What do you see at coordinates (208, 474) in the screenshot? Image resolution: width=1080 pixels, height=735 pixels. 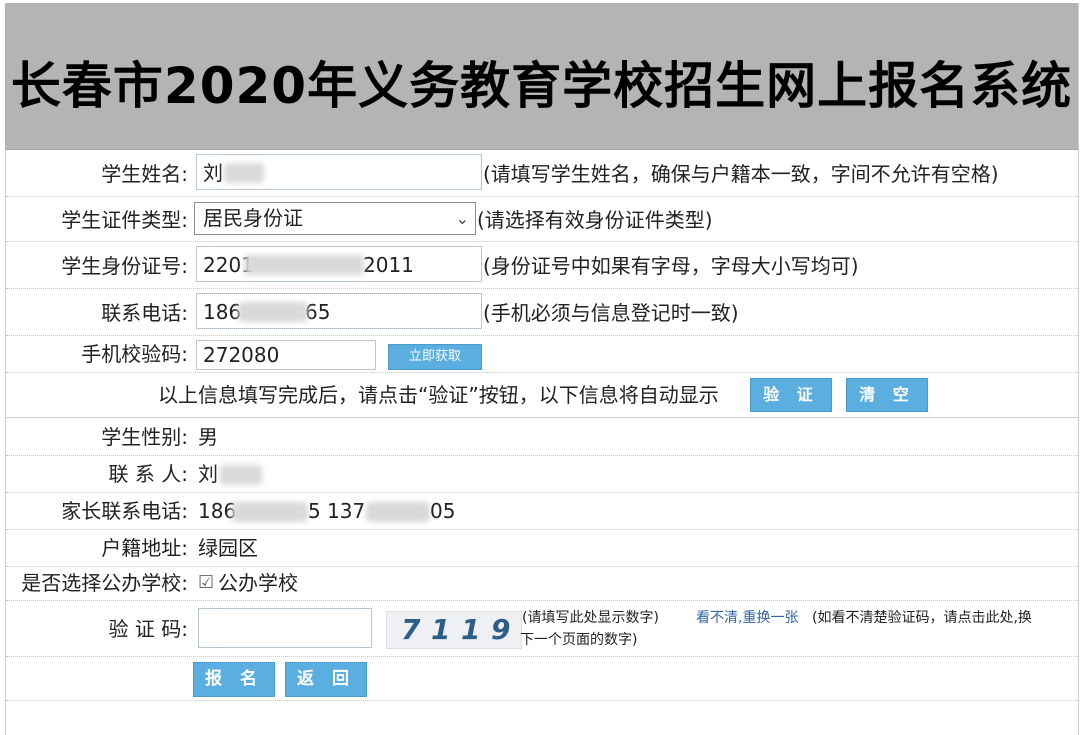 I see `contact-value: 刘` at bounding box center [208, 474].